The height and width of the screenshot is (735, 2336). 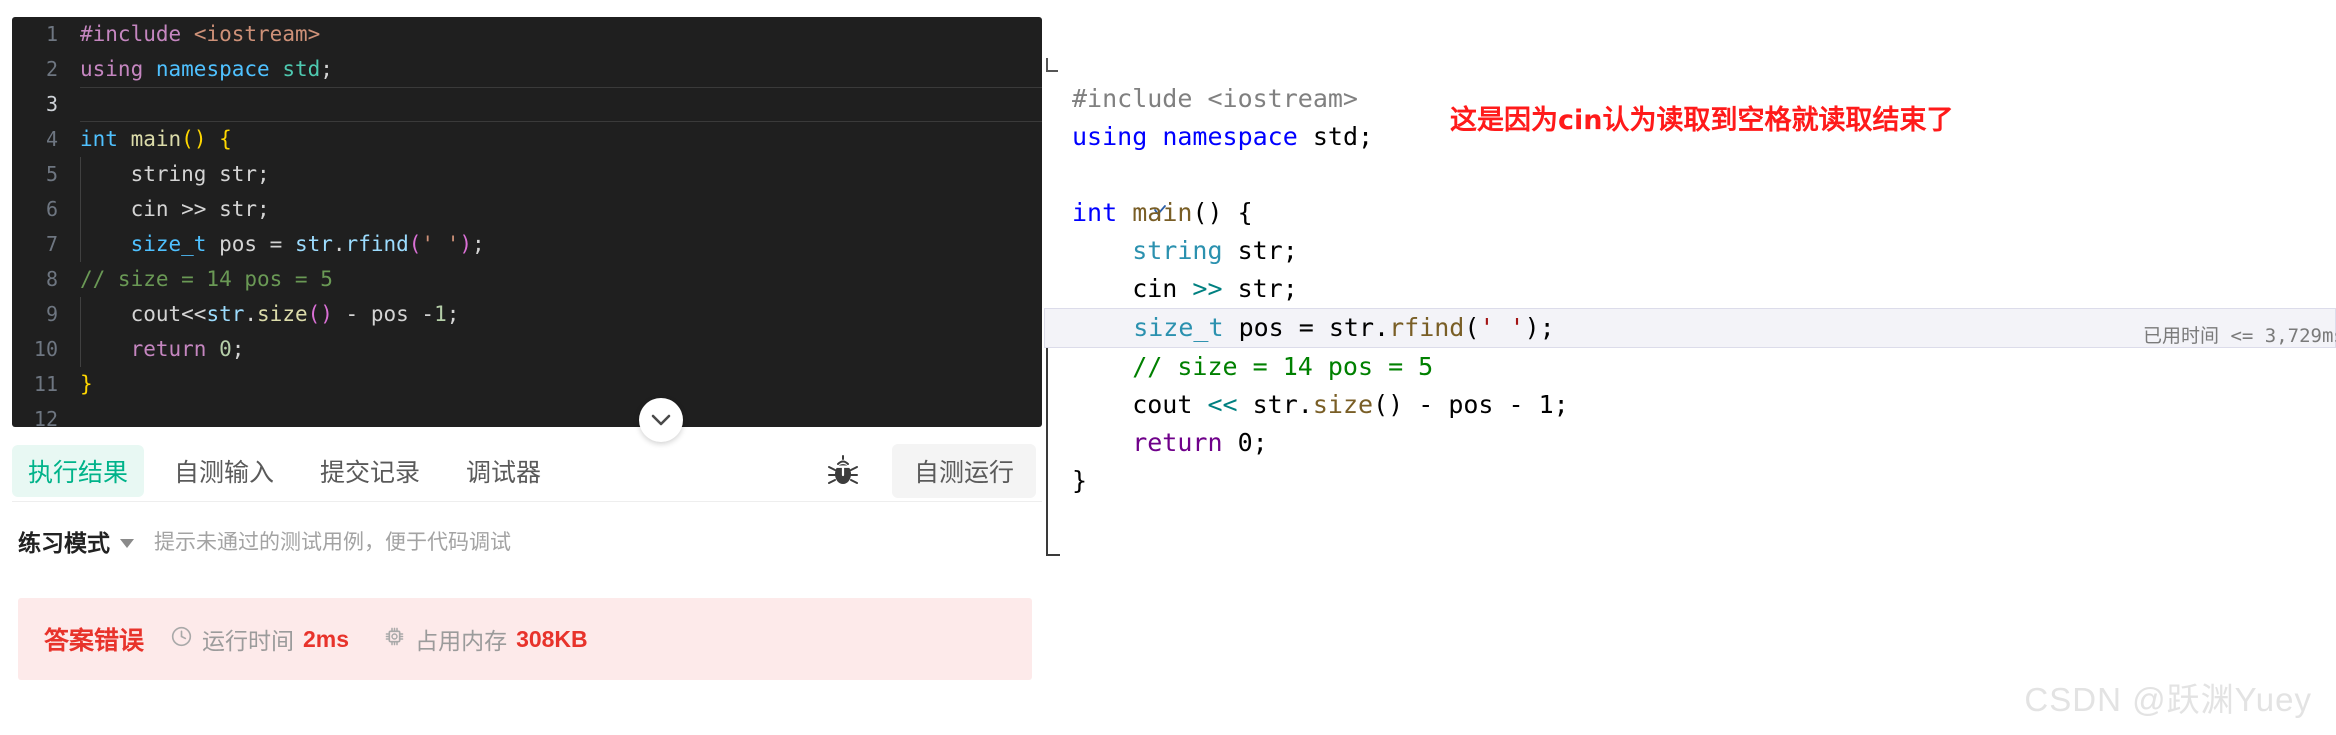 What do you see at coordinates (561, 314) in the screenshot?
I see `code-text: cout<< str. size() - pos -1;` at bounding box center [561, 314].